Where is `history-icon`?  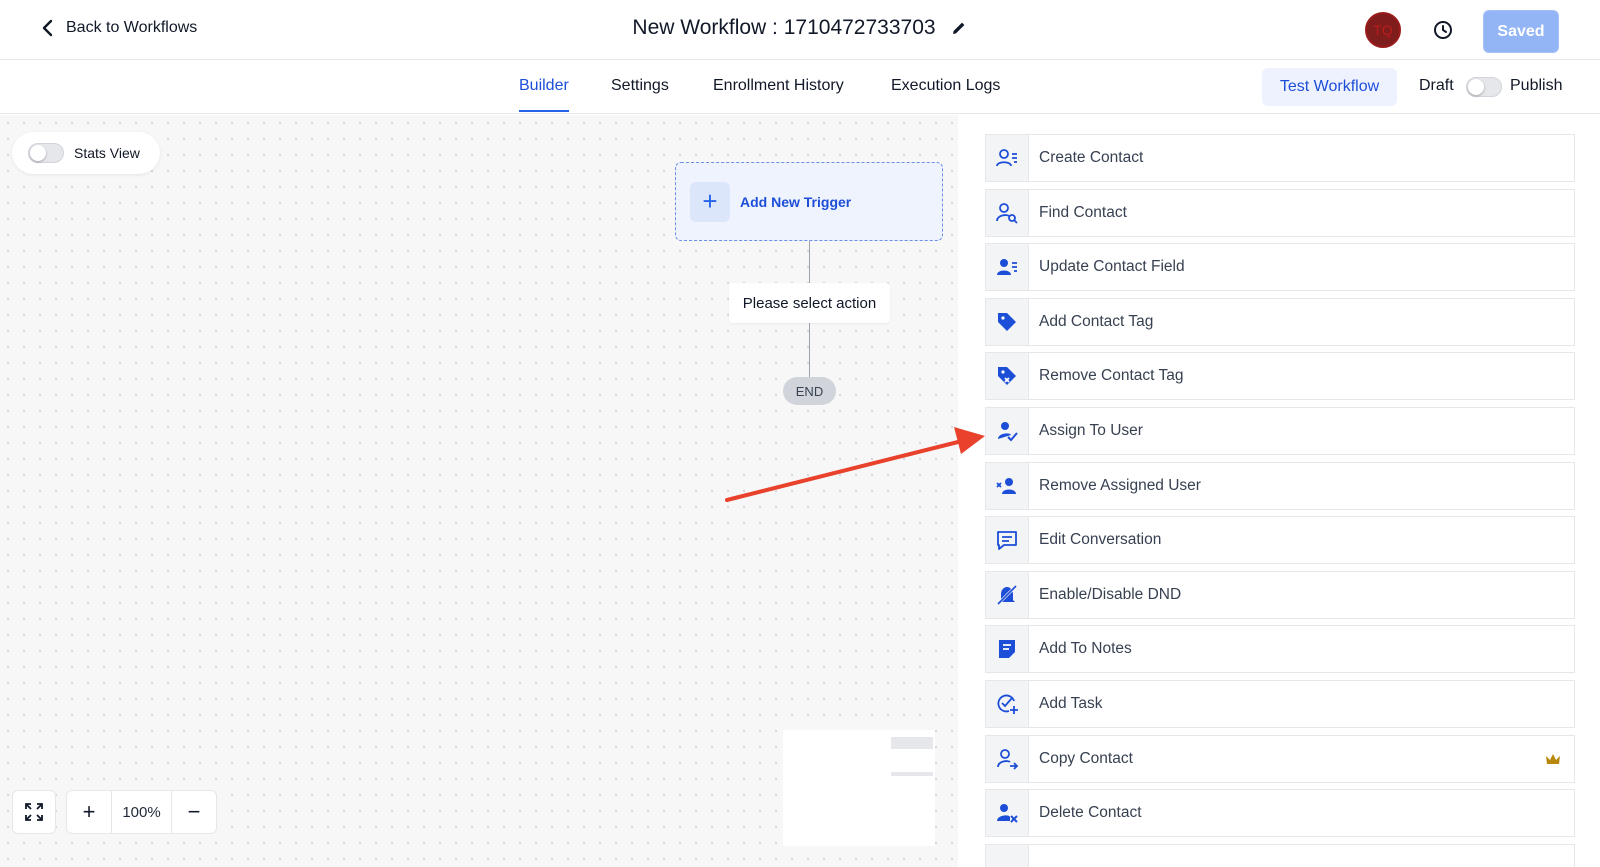 history-icon is located at coordinates (1443, 30).